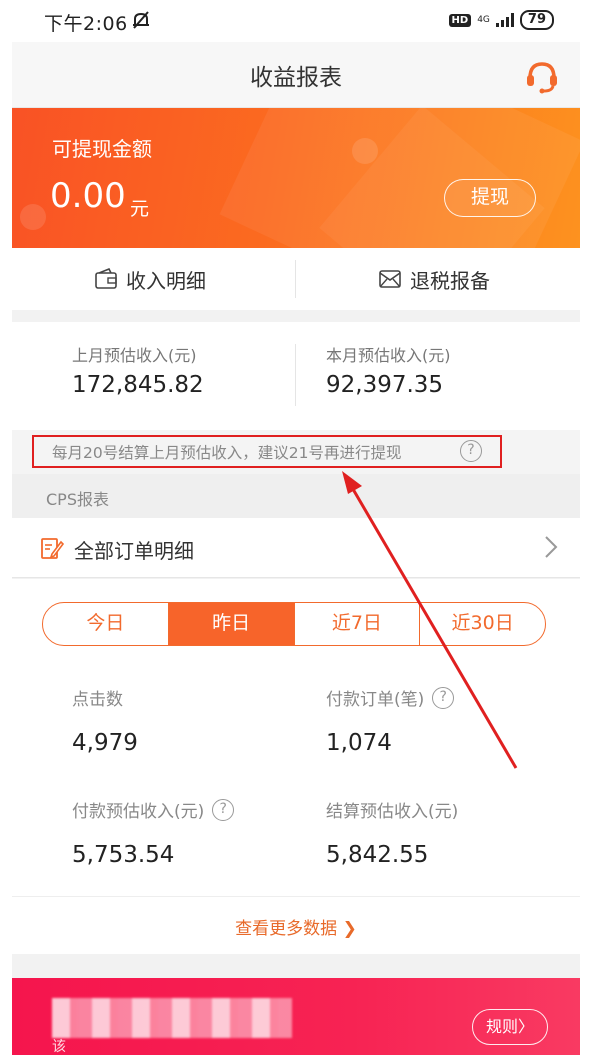  I want to click on balance-amount: 0.00, so click(88, 196).